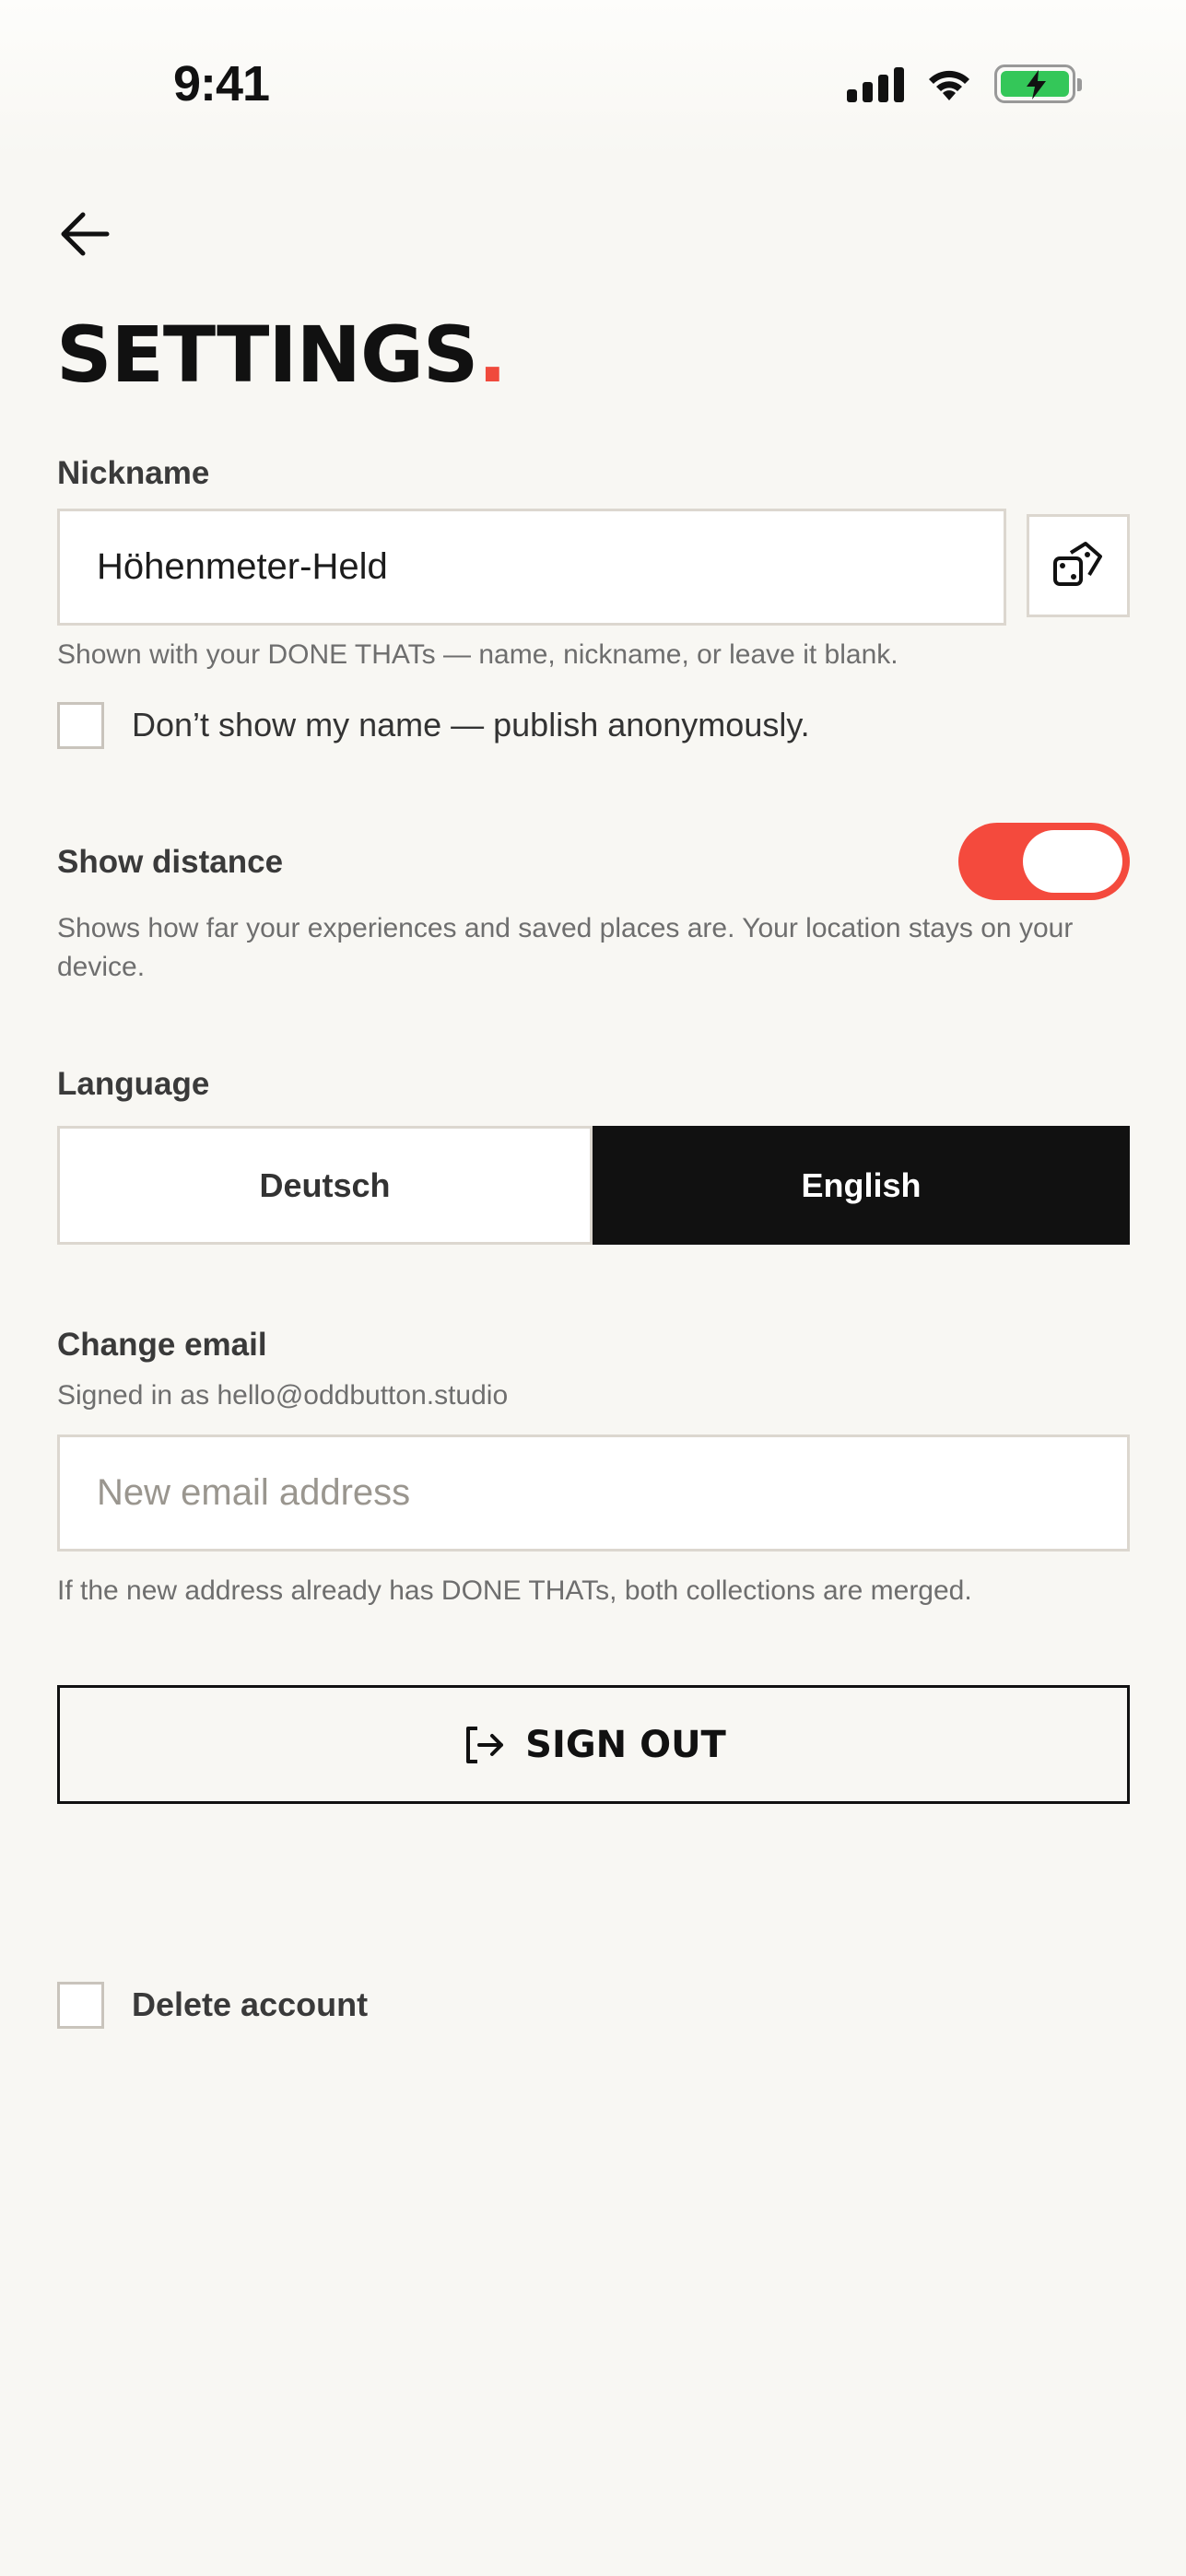 The height and width of the screenshot is (2576, 1186). I want to click on delete-account-checkbox, so click(80, 2005).